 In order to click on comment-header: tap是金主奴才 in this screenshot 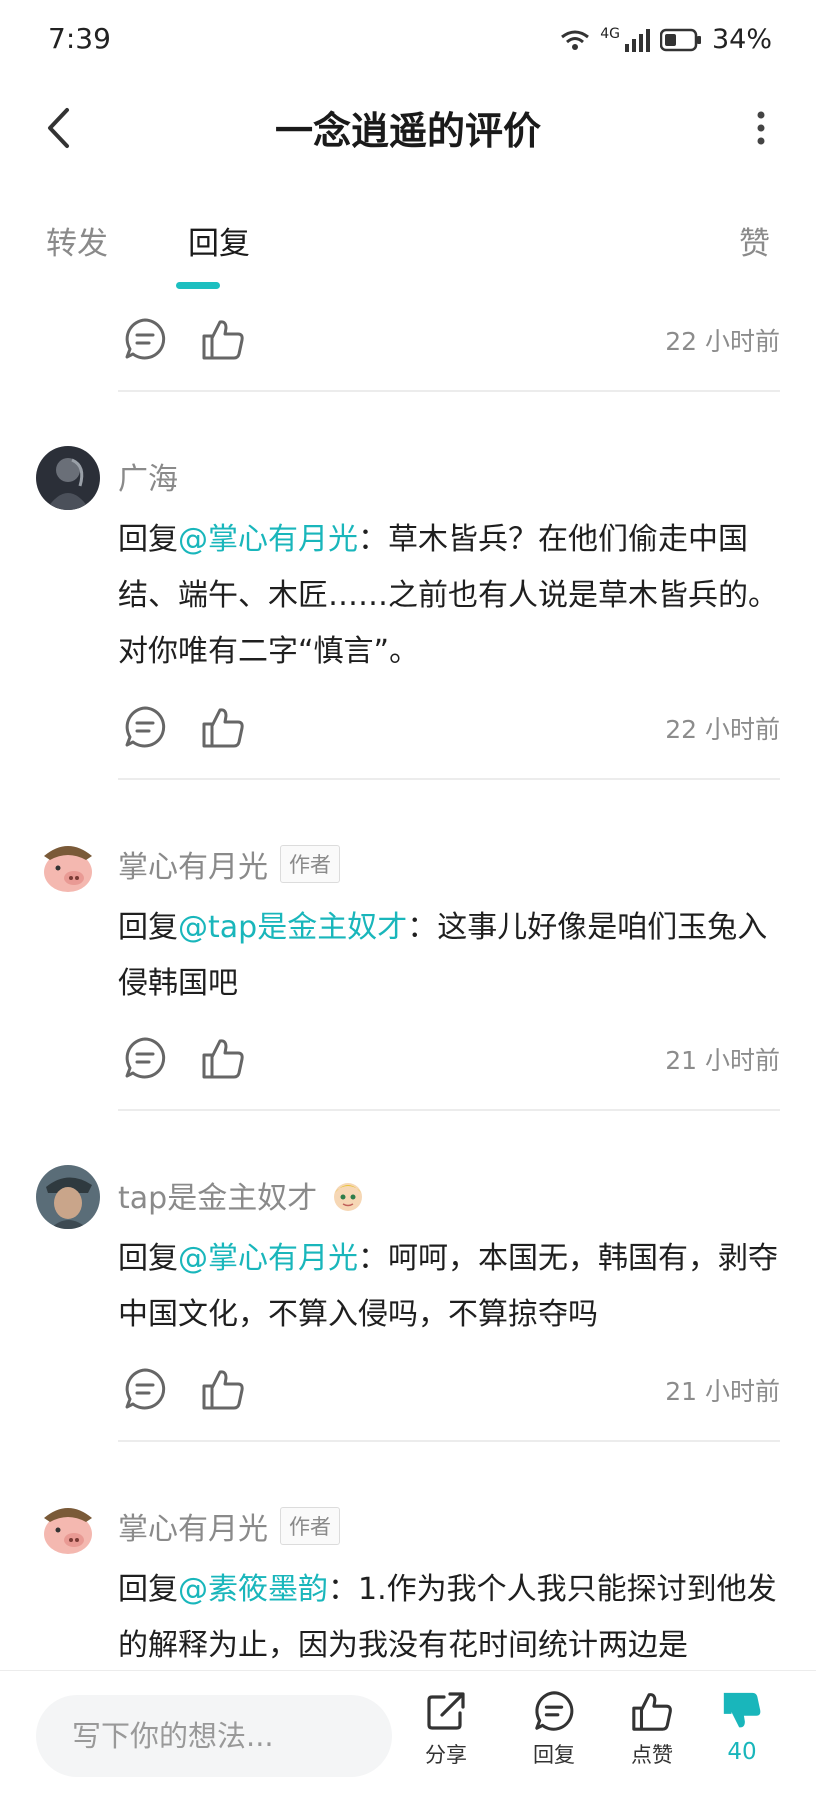, I will do `click(242, 1195)`.